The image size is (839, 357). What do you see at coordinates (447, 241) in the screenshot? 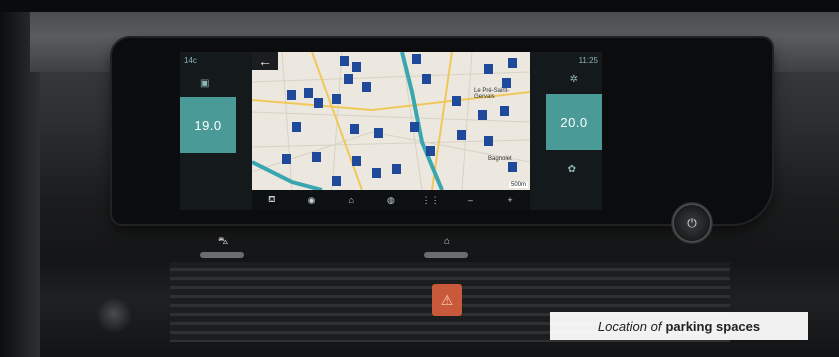
I see `home-hardware-icon: ⌂` at bounding box center [447, 241].